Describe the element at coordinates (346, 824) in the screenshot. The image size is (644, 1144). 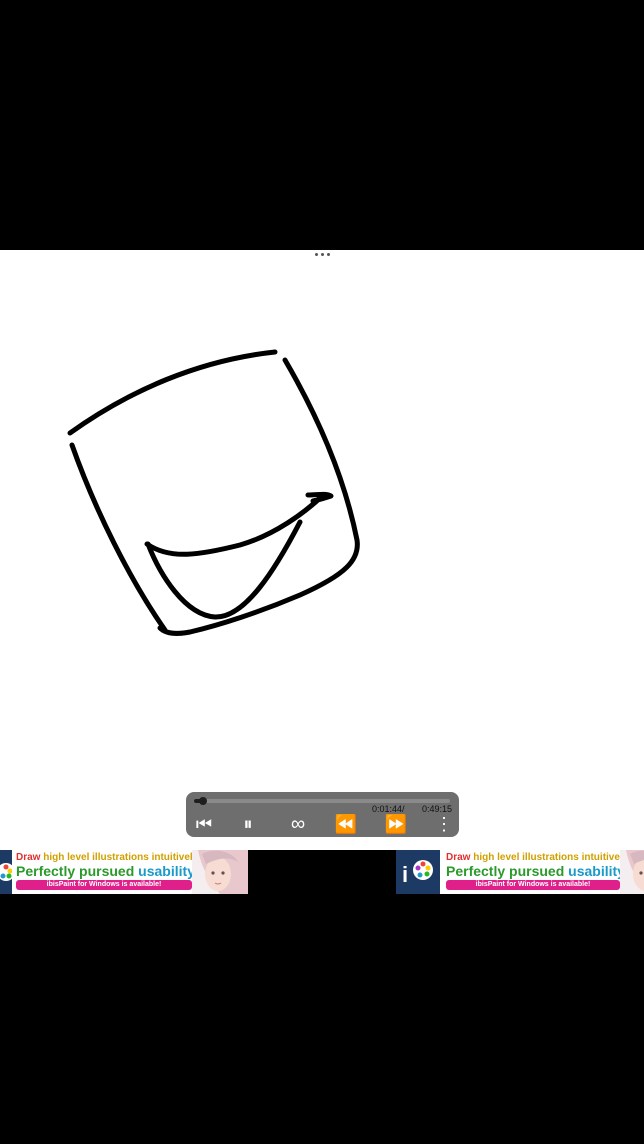
I see `rewind-icon: ⏪` at that location.